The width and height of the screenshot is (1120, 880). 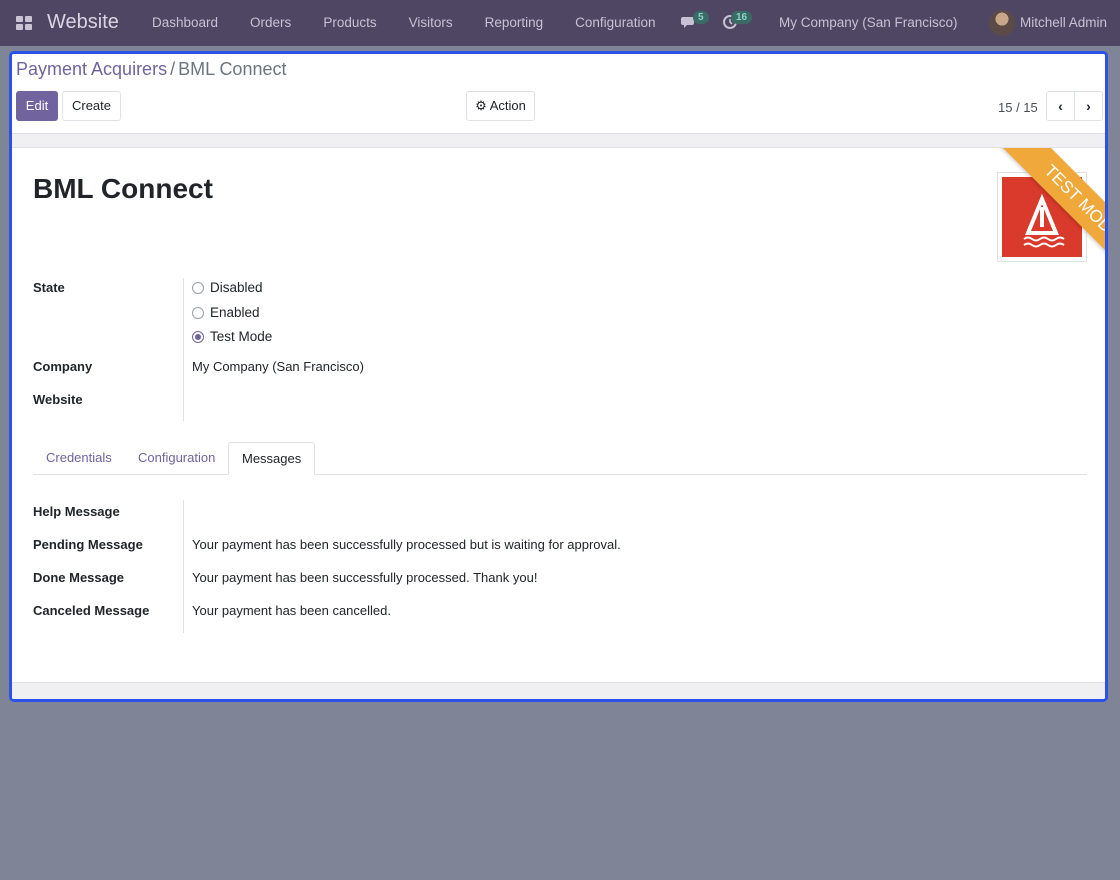 I want to click on radio-test-mode, so click(x=198, y=336).